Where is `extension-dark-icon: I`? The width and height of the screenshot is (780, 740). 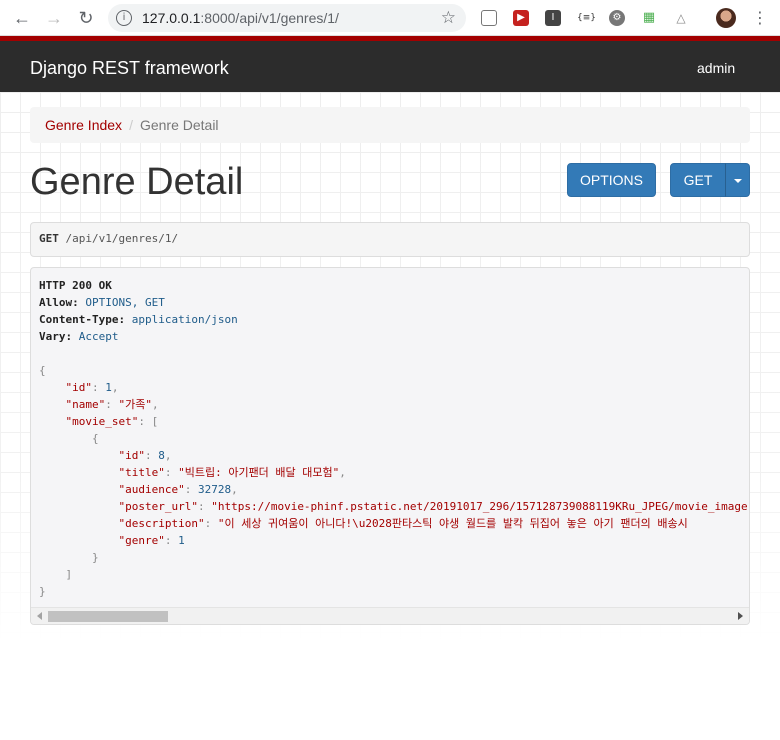
extension-dark-icon: I is located at coordinates (553, 18).